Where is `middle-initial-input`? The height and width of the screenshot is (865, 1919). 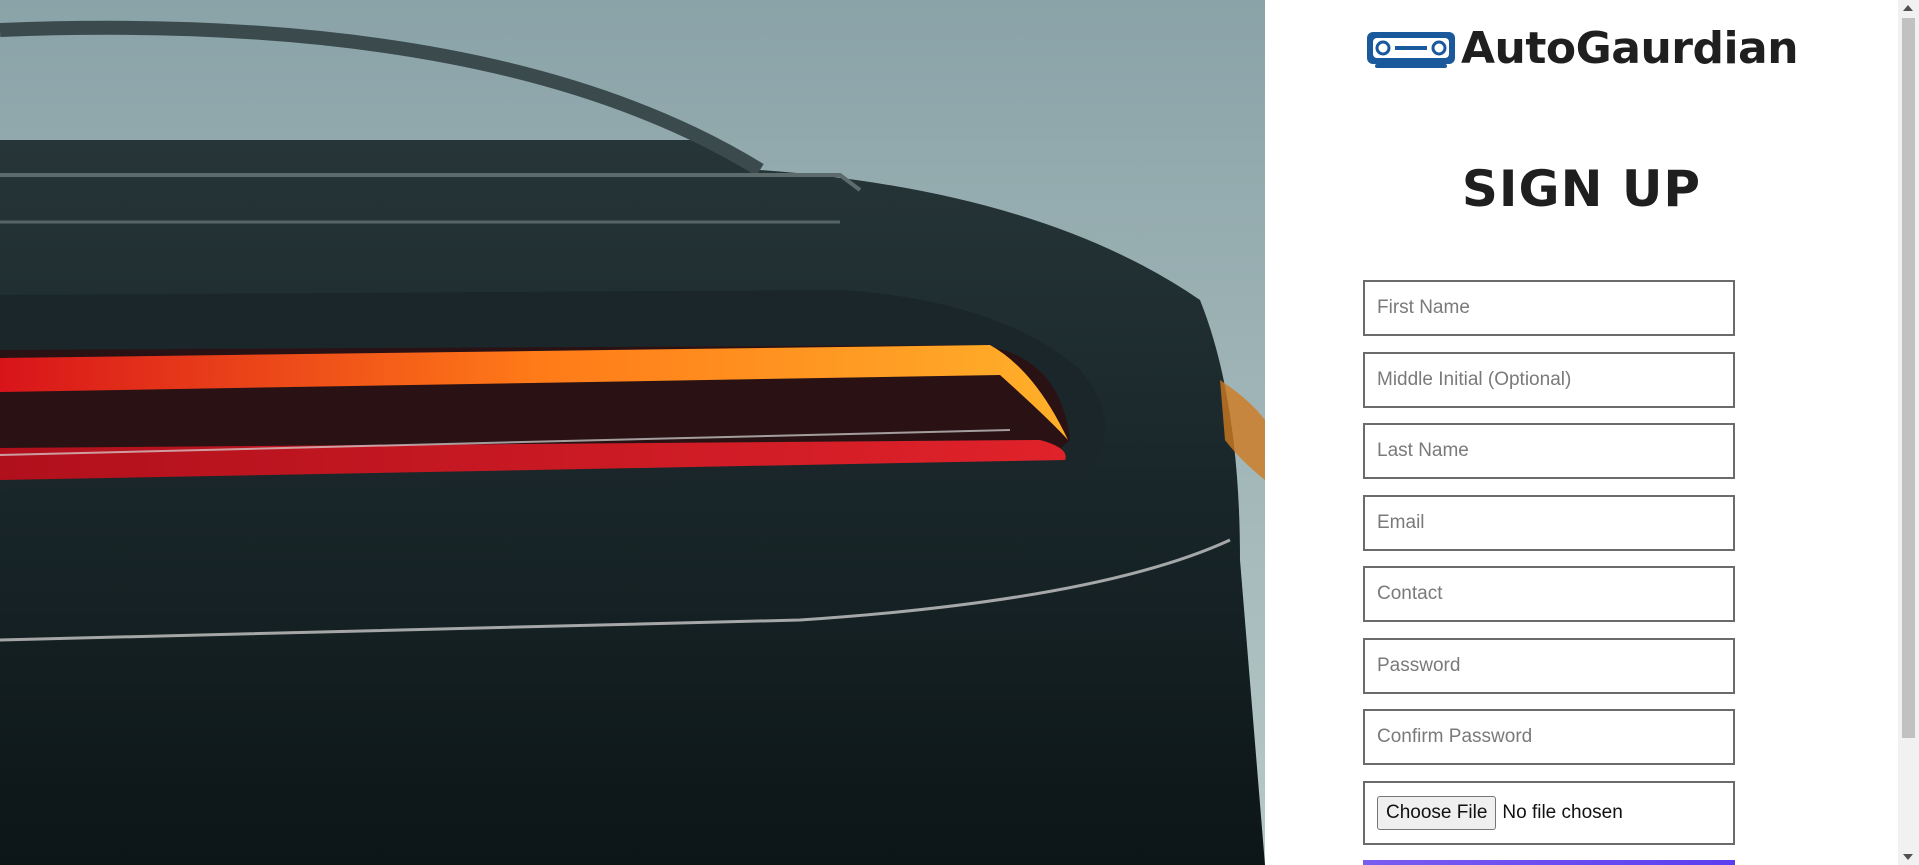 middle-initial-input is located at coordinates (1549, 380).